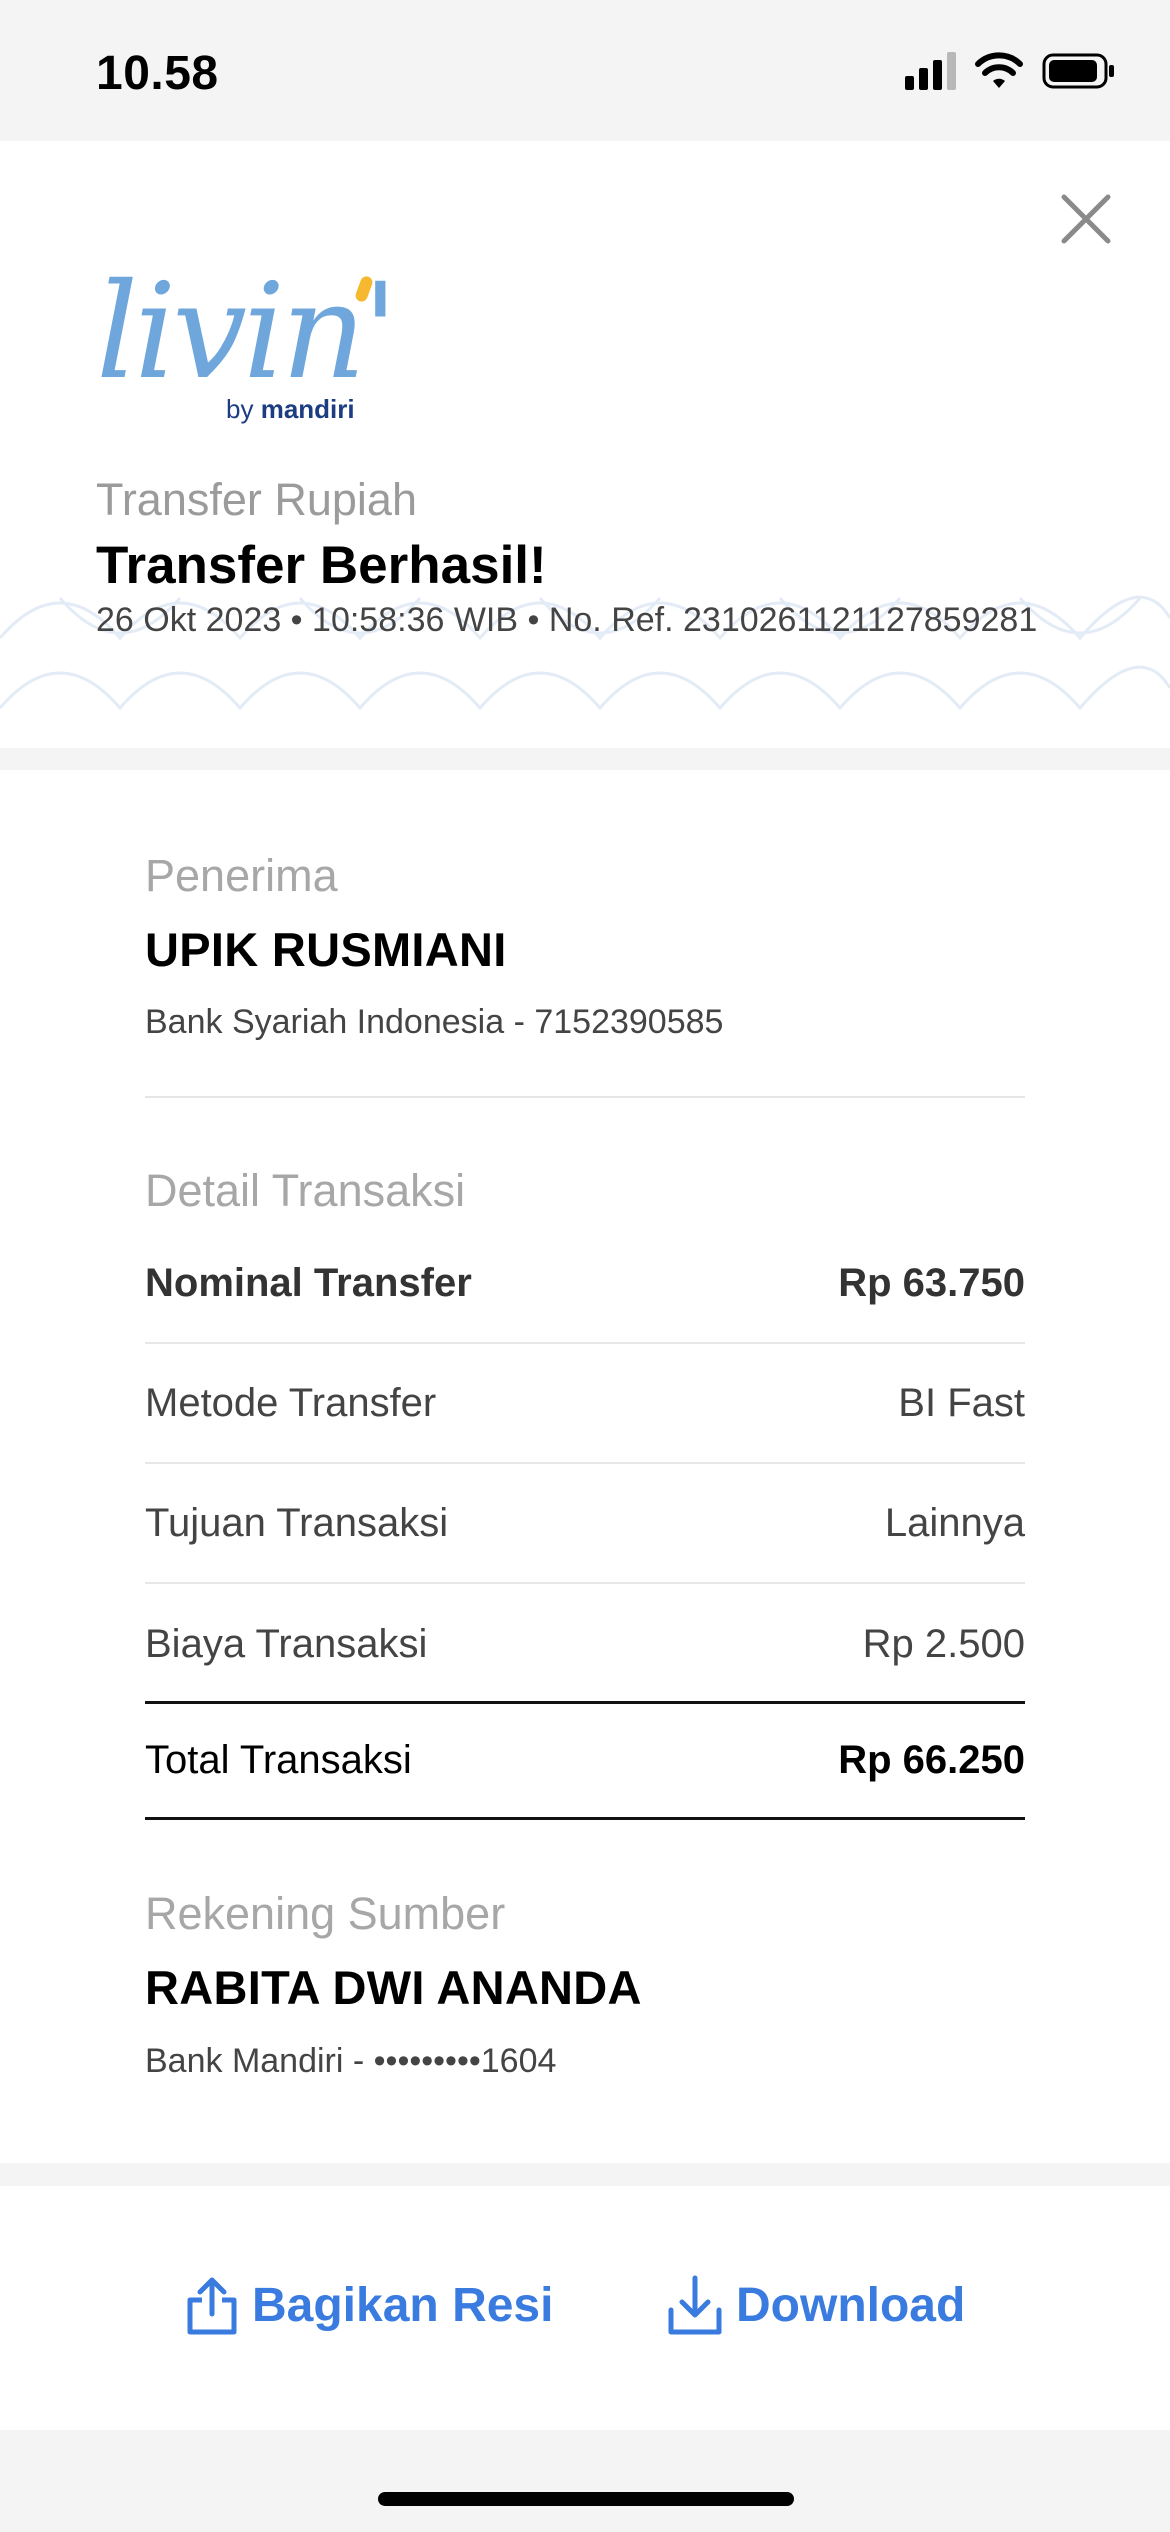 Image resolution: width=1170 pixels, height=2532 pixels. I want to click on source-account-label: Rekening Sumber, so click(325, 1913).